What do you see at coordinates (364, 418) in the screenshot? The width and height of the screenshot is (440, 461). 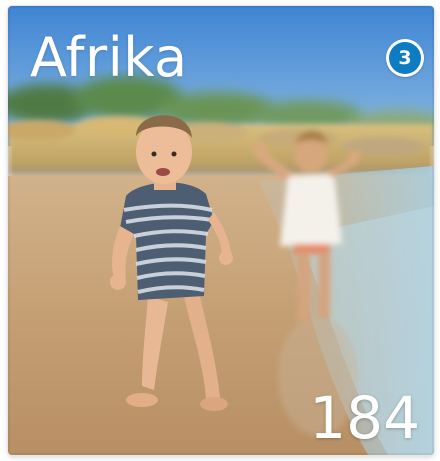 I see `offer-count: 184` at bounding box center [364, 418].